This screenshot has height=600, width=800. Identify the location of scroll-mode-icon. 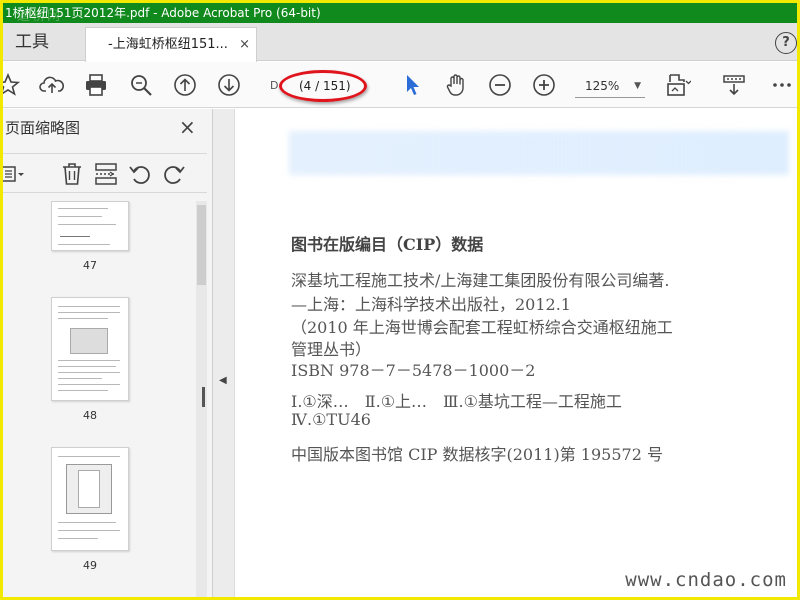
(734, 85).